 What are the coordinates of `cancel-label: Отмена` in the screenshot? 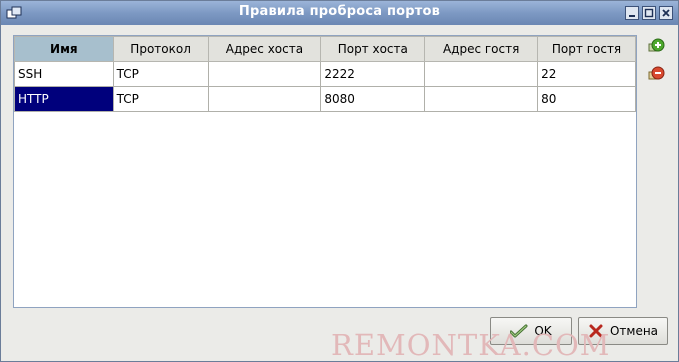 It's located at (634, 331).